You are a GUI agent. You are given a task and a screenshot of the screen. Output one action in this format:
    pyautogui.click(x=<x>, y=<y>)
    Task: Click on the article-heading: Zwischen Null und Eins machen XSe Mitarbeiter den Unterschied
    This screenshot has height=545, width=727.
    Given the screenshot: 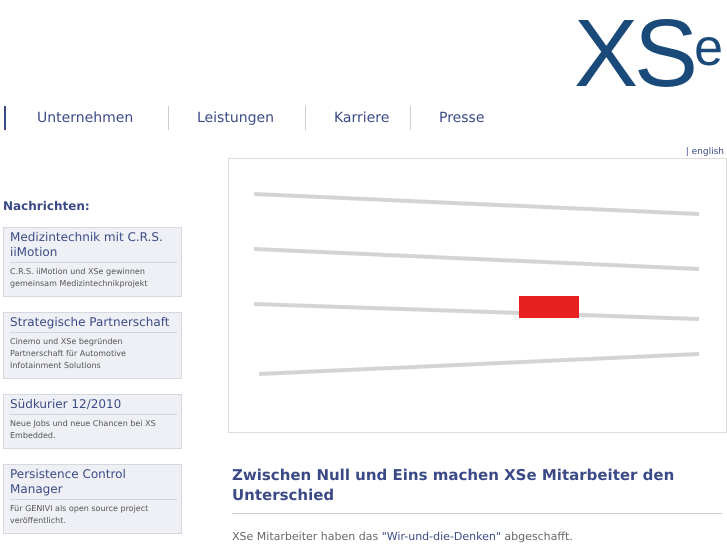 What is the action you would take?
    pyautogui.click(x=477, y=489)
    